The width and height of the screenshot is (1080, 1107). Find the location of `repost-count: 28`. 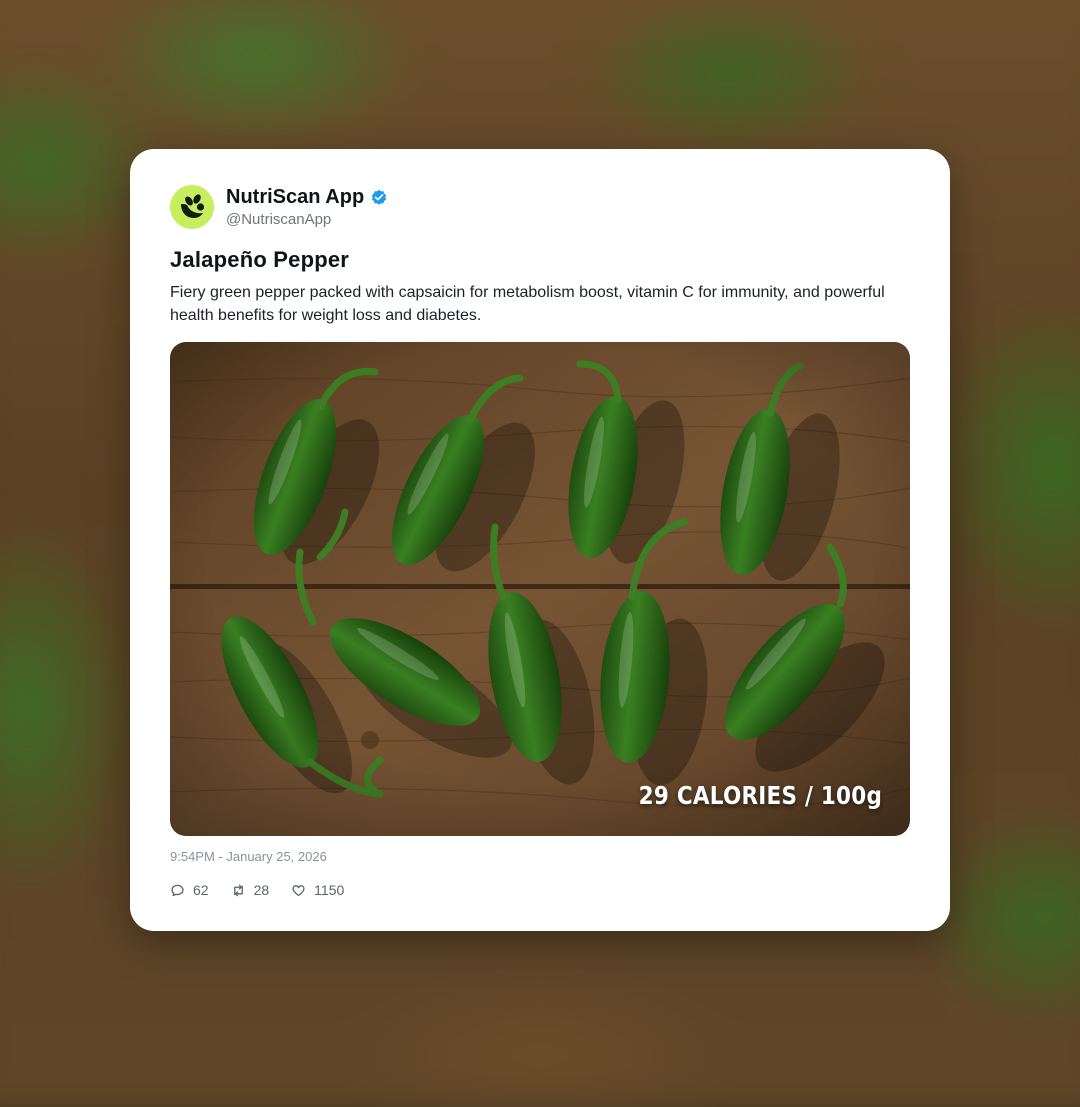

repost-count: 28 is located at coordinates (261, 890).